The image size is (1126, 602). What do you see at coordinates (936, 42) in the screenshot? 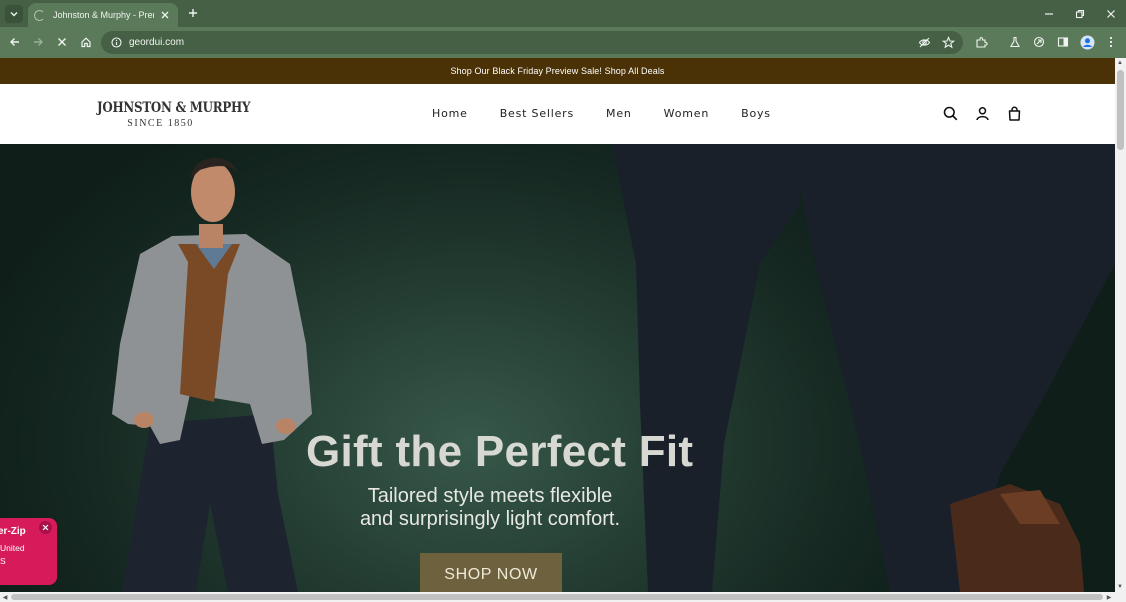
I see `address-bar-actions` at bounding box center [936, 42].